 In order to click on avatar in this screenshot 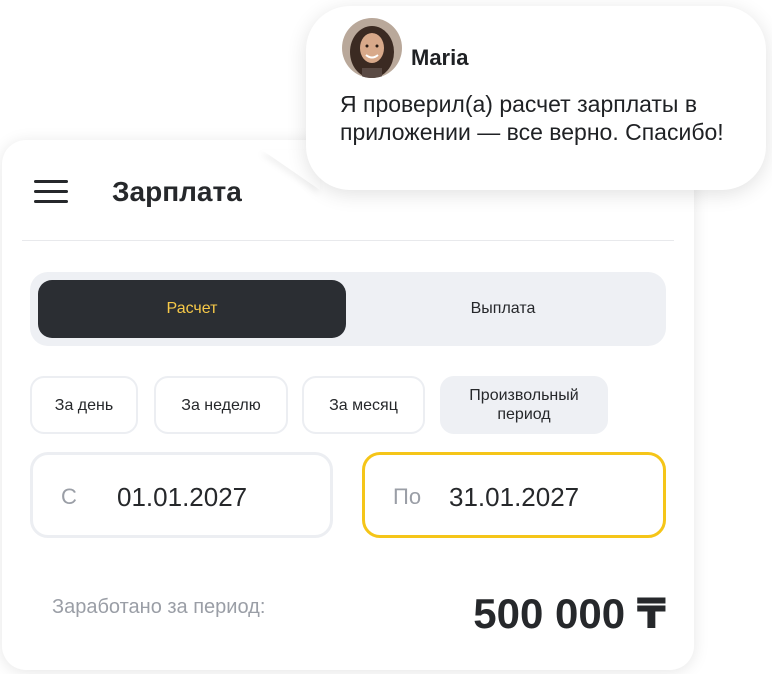, I will do `click(372, 48)`.